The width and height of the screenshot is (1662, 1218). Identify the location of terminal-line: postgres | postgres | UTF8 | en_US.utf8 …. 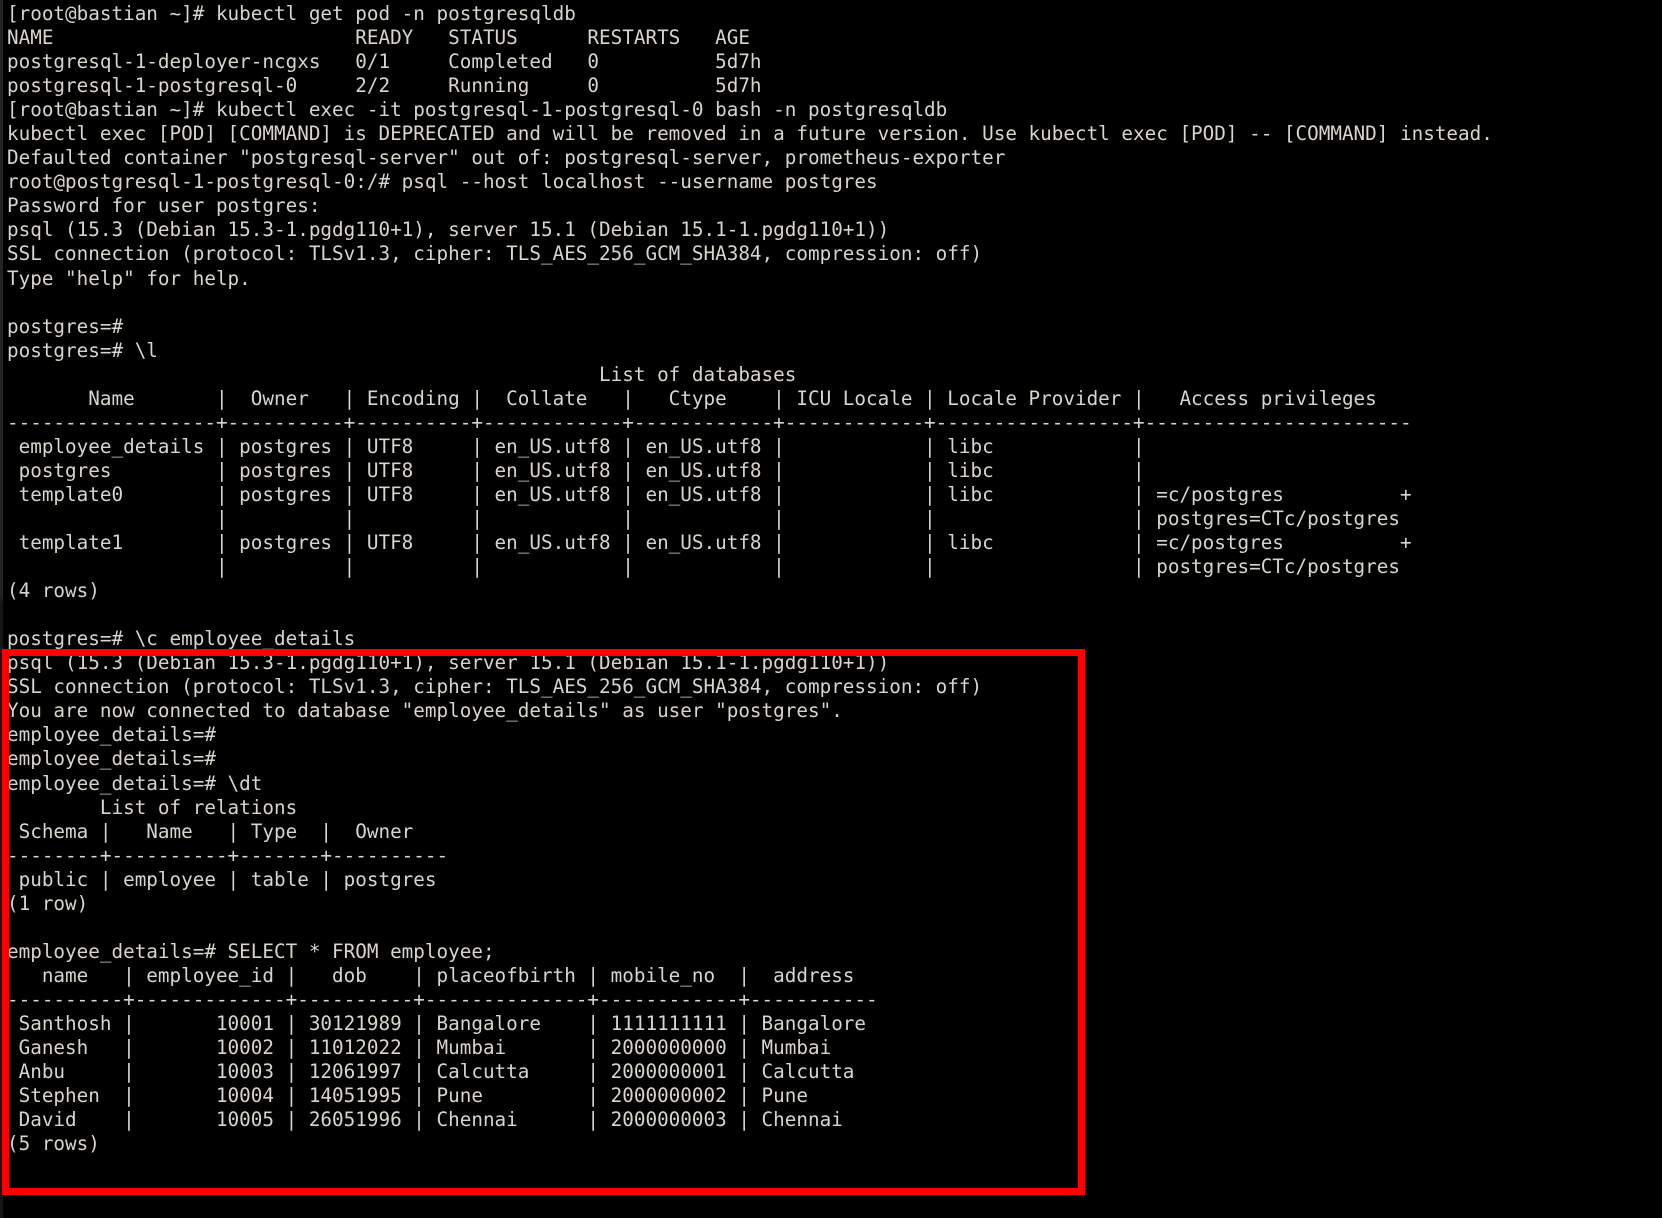
(576, 470).